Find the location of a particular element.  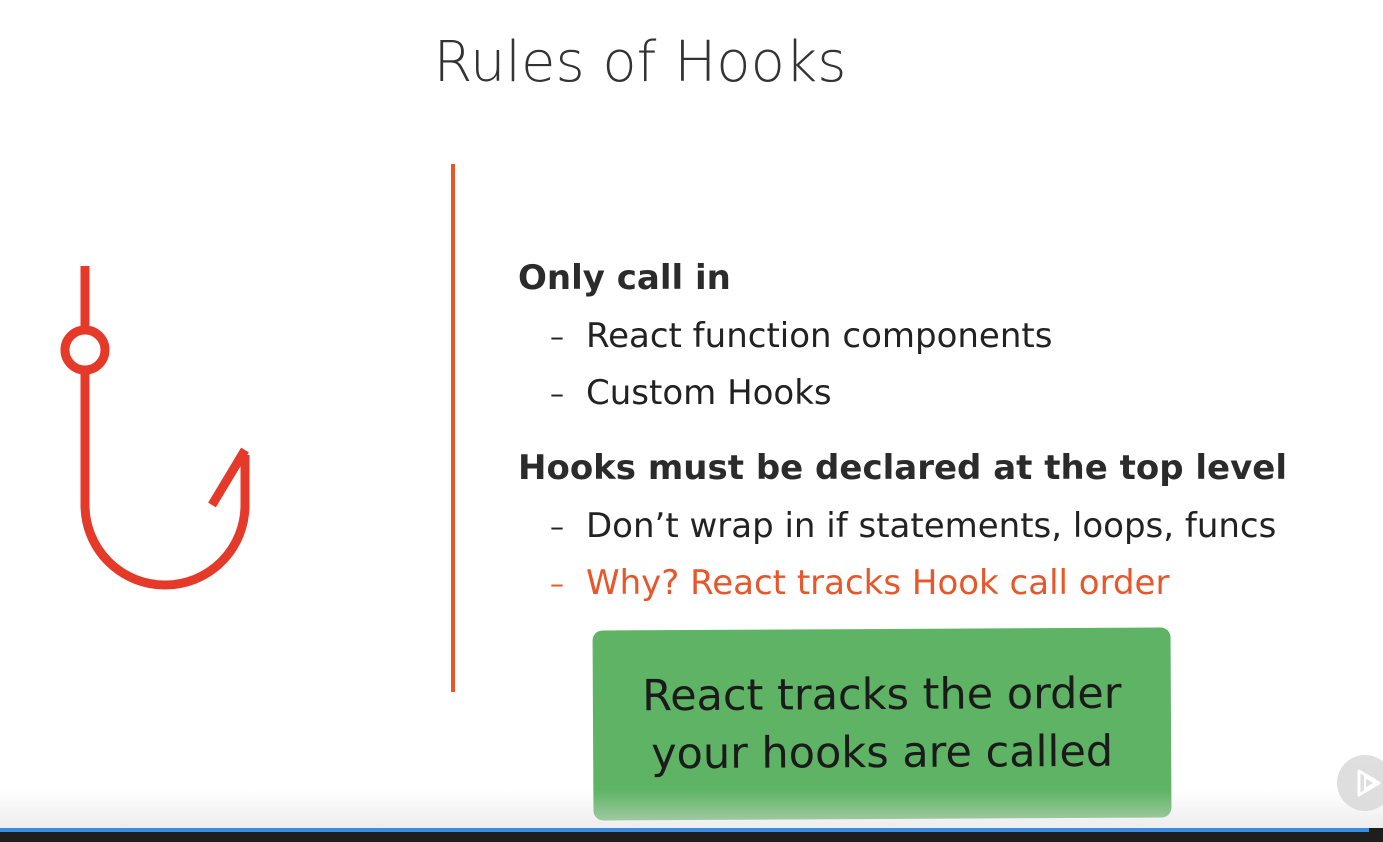

callout-line-1: React tracks the order is located at coordinates (882, 695).